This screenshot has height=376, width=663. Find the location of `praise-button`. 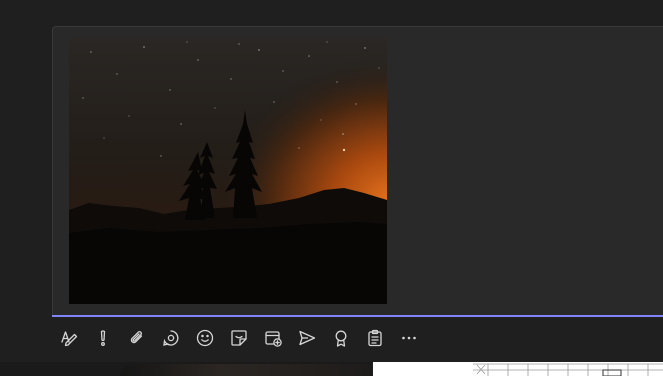

praise-button is located at coordinates (341, 338).